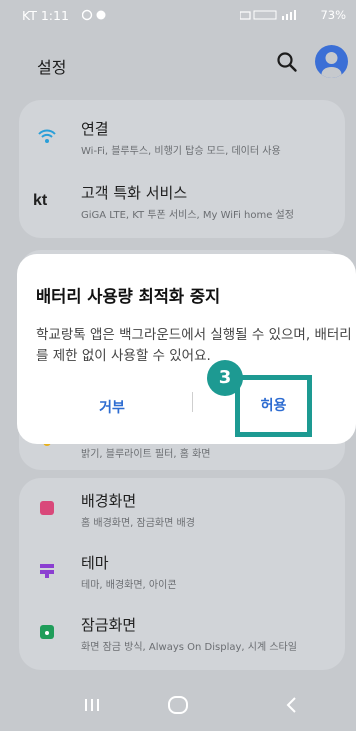  Describe the element at coordinates (178, 15) in the screenshot. I see `status-bar: KT 1:11 73%` at that location.